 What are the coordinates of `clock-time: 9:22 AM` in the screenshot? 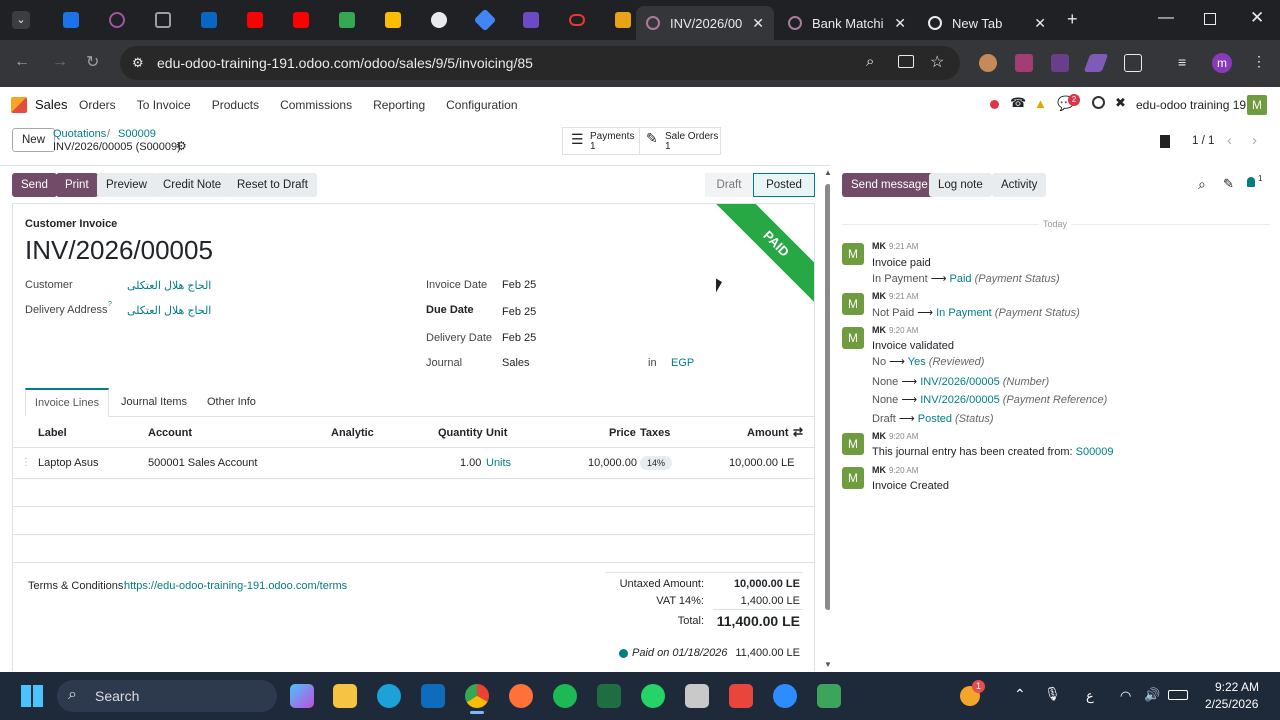 It's located at (1237, 687).